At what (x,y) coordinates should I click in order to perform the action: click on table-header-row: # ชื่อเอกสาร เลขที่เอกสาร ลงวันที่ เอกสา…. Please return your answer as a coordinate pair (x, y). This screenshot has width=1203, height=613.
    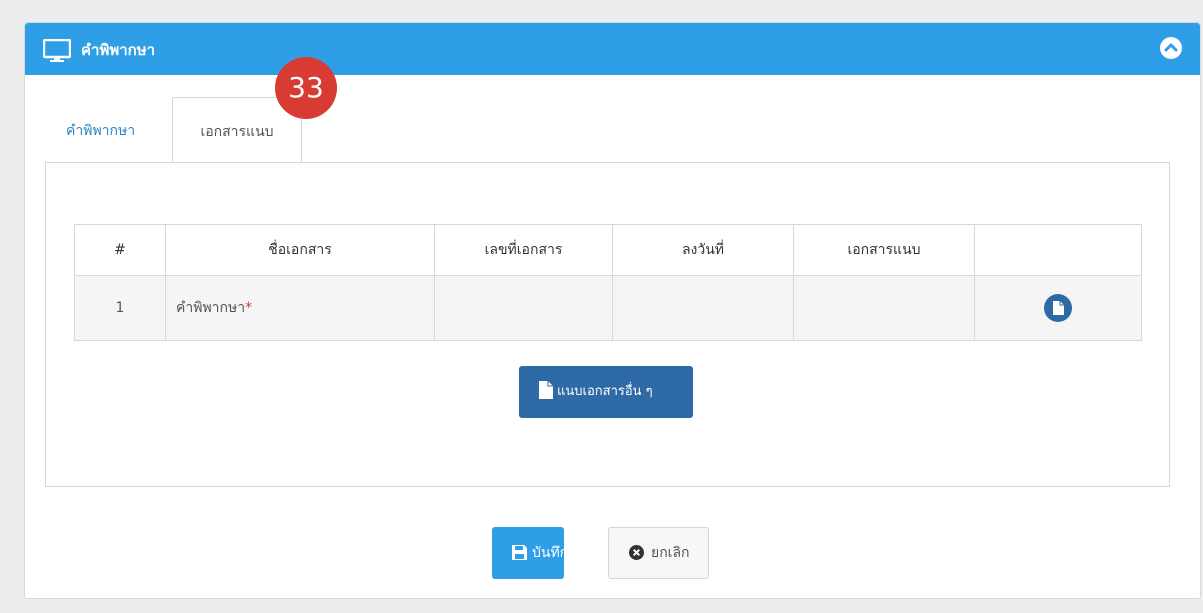
    Looking at the image, I should click on (608, 250).